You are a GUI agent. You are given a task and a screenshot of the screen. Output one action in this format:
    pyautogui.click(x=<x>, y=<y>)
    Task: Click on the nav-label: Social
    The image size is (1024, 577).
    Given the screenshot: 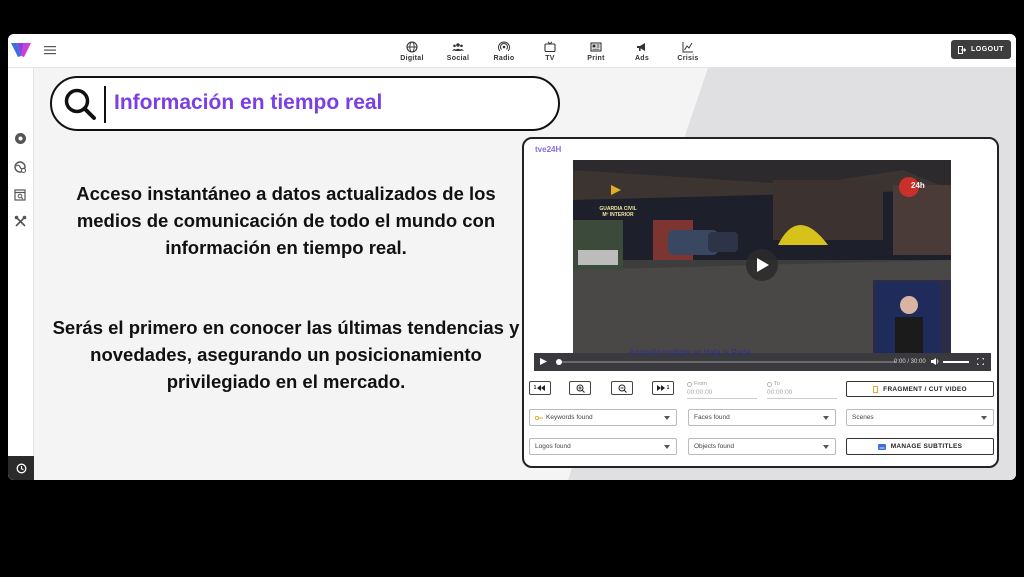 What is the action you would take?
    pyautogui.click(x=458, y=58)
    